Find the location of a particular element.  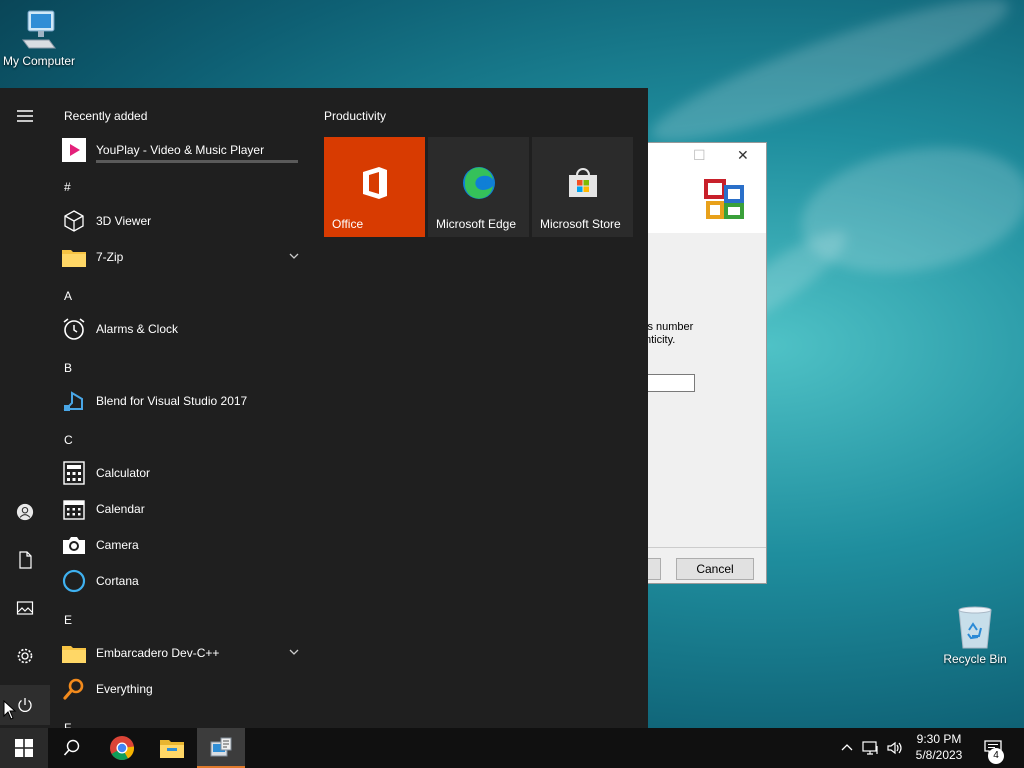

app-label: Calendar is located at coordinates (120, 509).